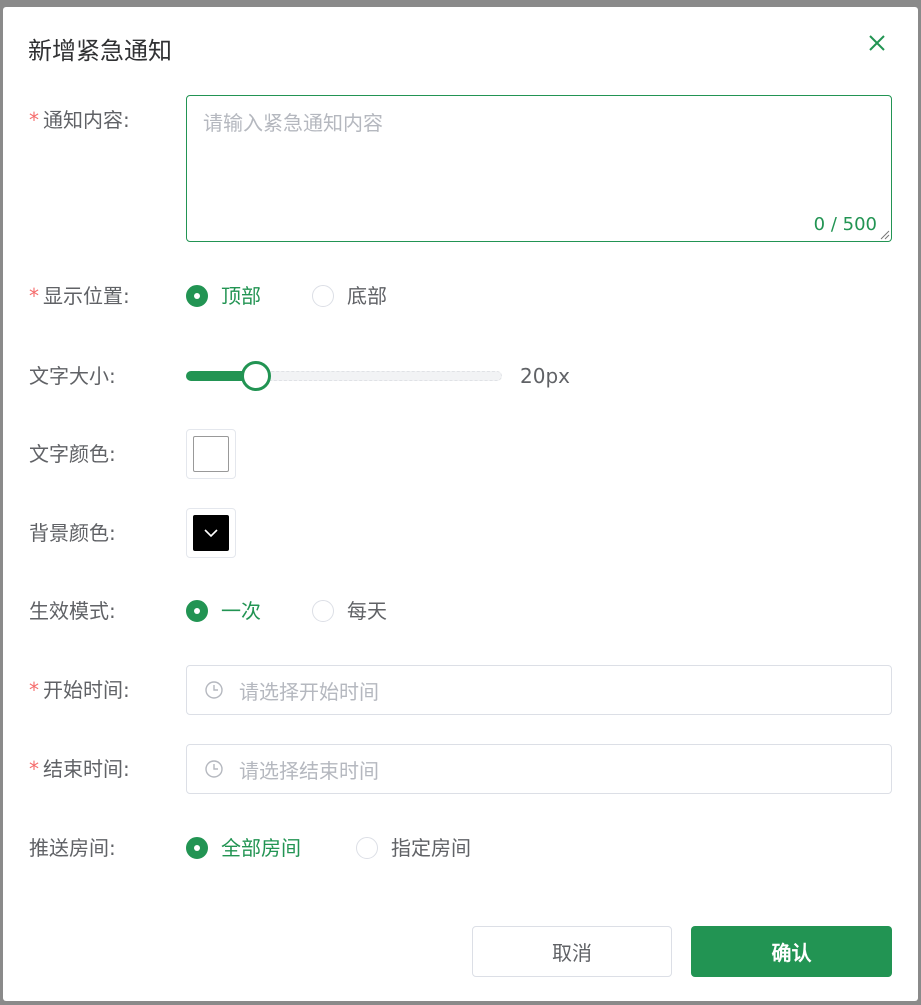  I want to click on dialog-title: 新增紧急通知, so click(100, 51).